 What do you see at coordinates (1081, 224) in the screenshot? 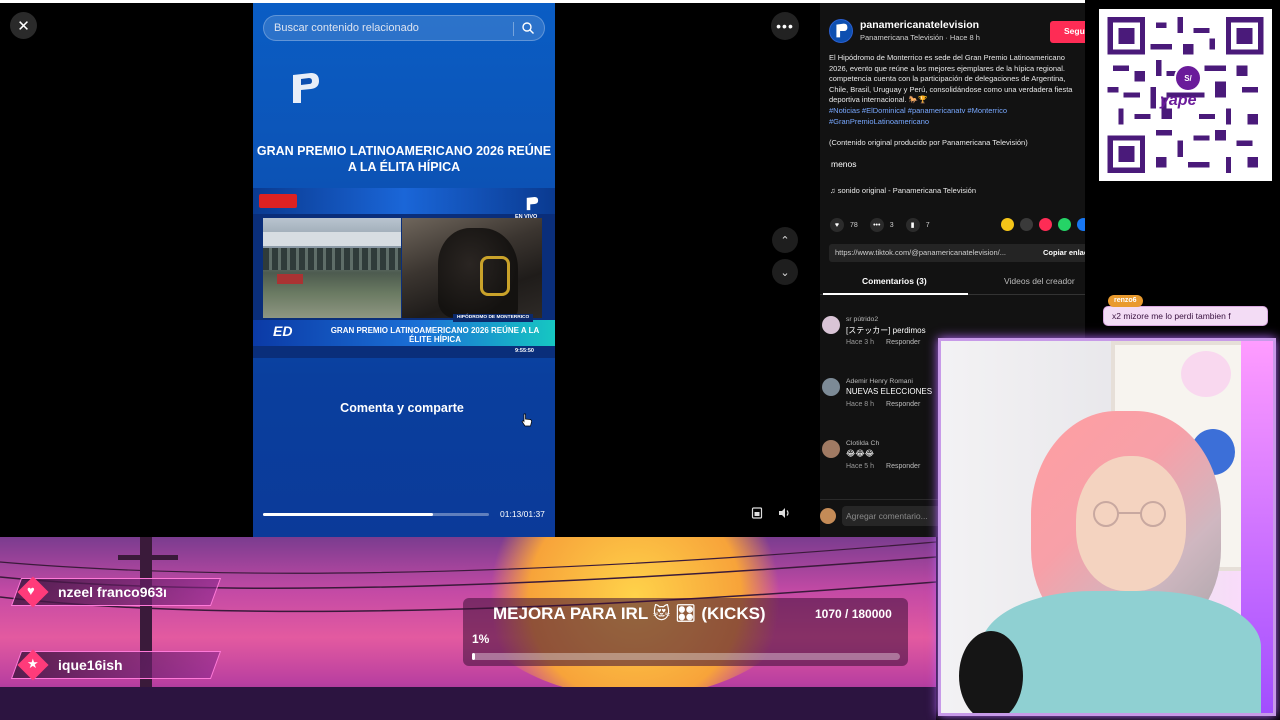
I see `facebook-icon` at bounding box center [1081, 224].